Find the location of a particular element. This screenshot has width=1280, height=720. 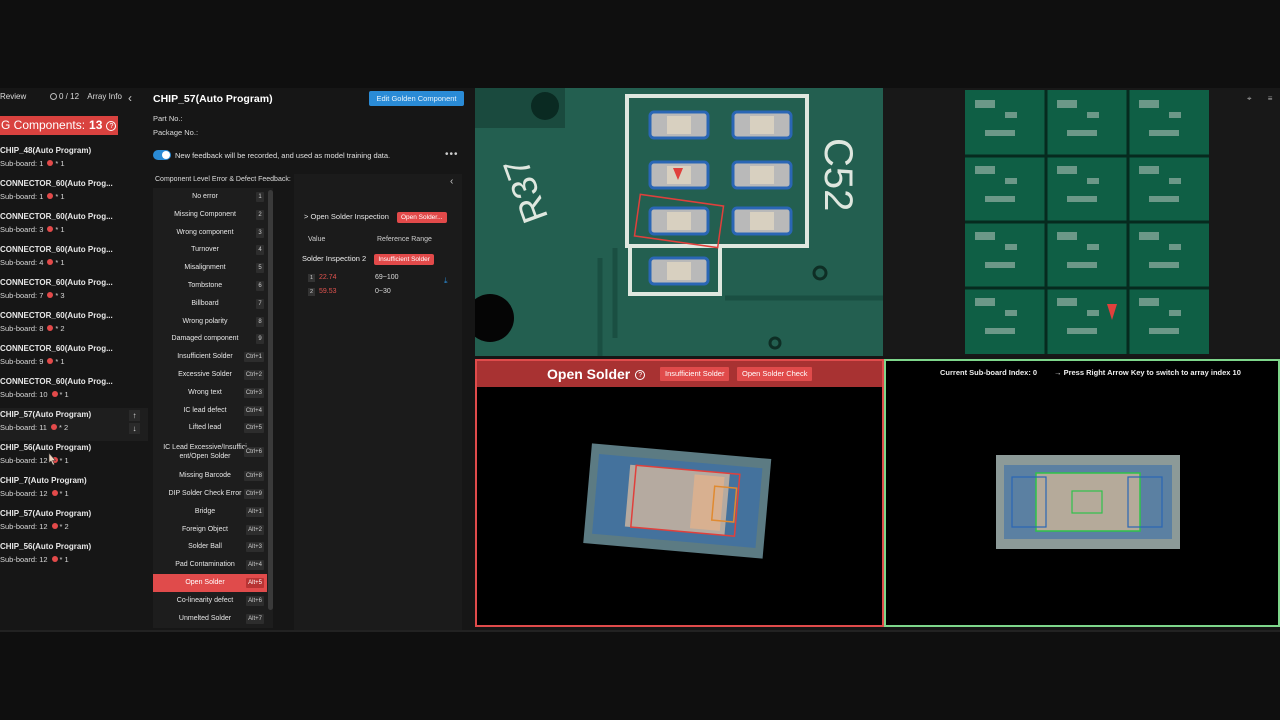

defect-option: Missing Barcode Ctrl+8 is located at coordinates (210, 476).